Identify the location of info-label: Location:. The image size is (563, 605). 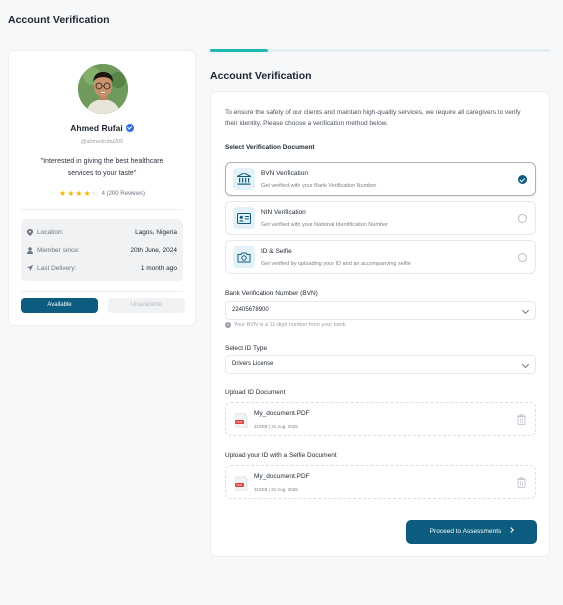
(50, 232).